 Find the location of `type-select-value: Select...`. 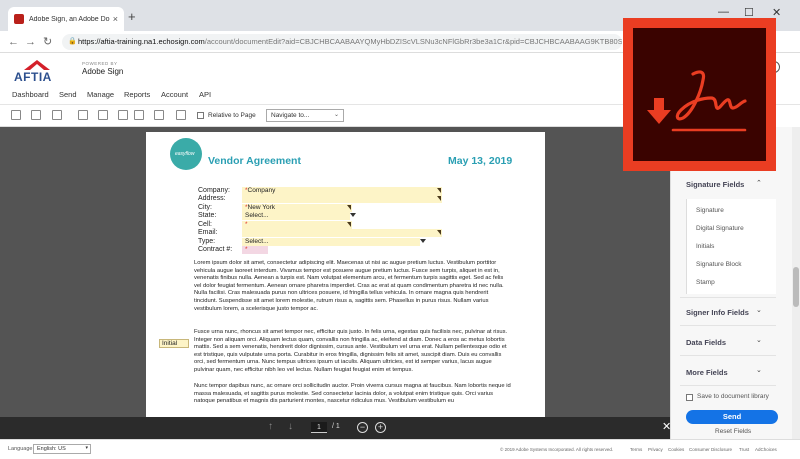

type-select-value: Select... is located at coordinates (257, 241).